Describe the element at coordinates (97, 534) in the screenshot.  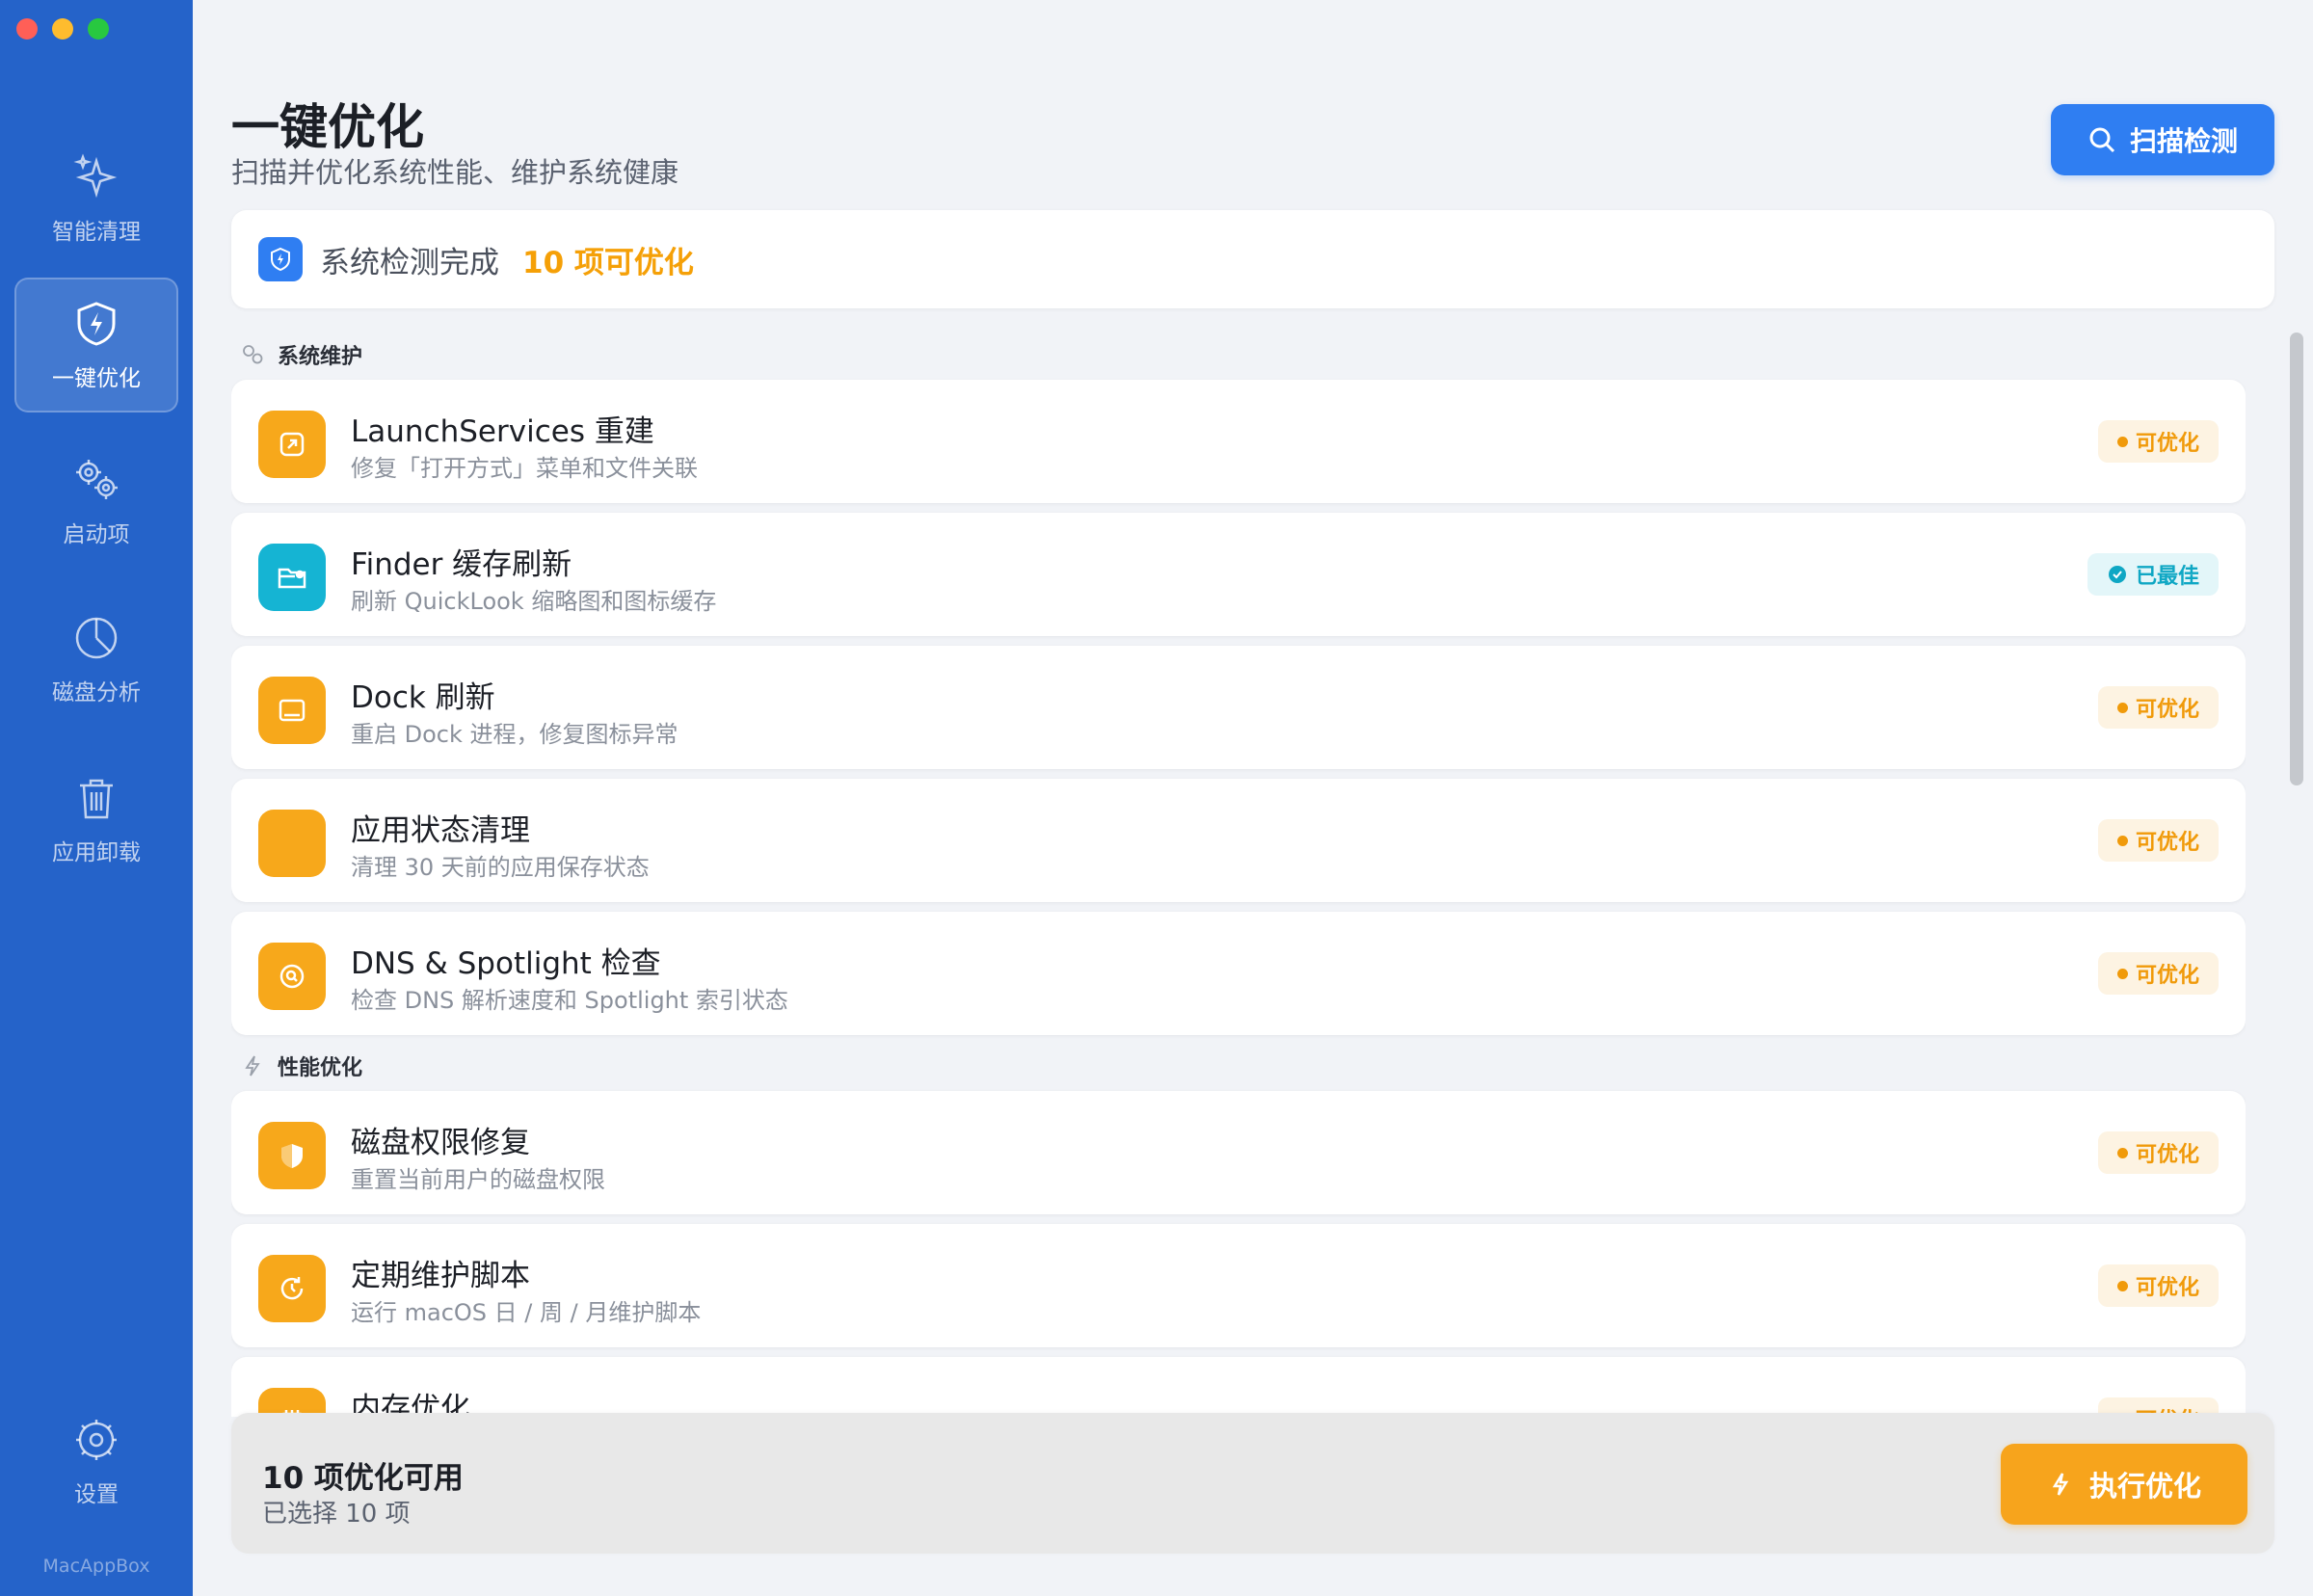
I see `sidebar-item-label: 启动项` at that location.